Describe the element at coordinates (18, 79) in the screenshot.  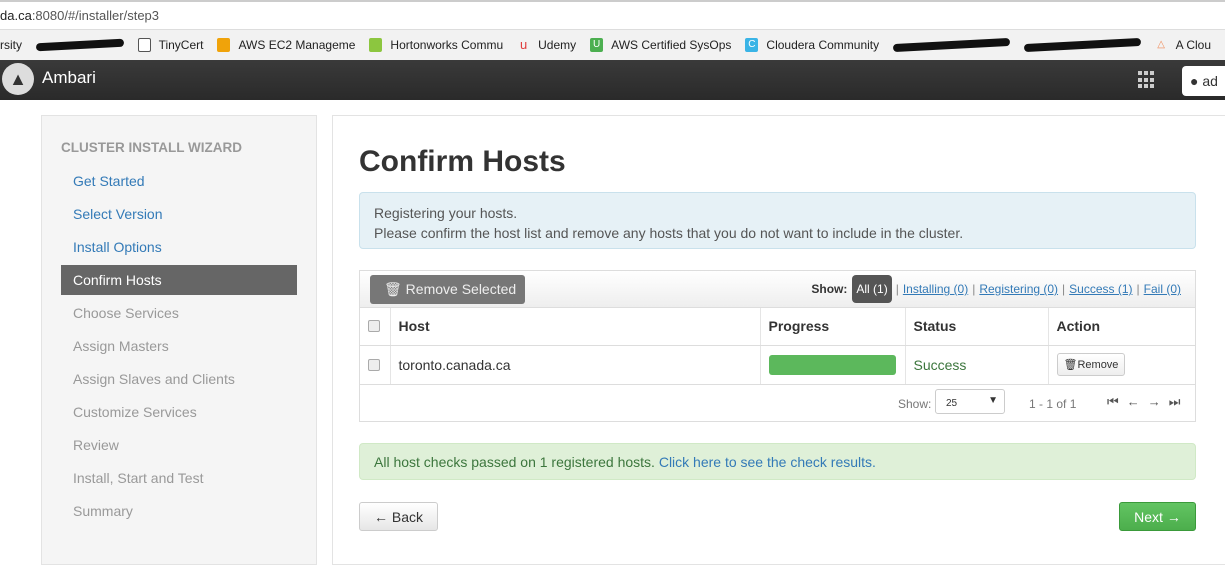
I see `ambari-logo-icon: ▲` at that location.